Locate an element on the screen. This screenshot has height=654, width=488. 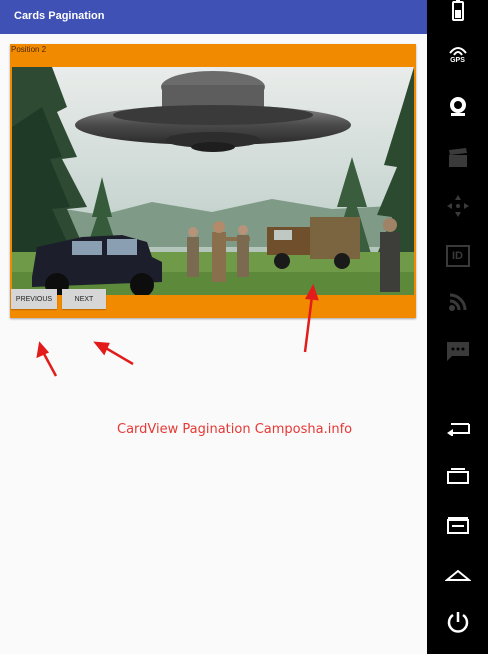
recent-apps-icon is located at coordinates (457, 476).